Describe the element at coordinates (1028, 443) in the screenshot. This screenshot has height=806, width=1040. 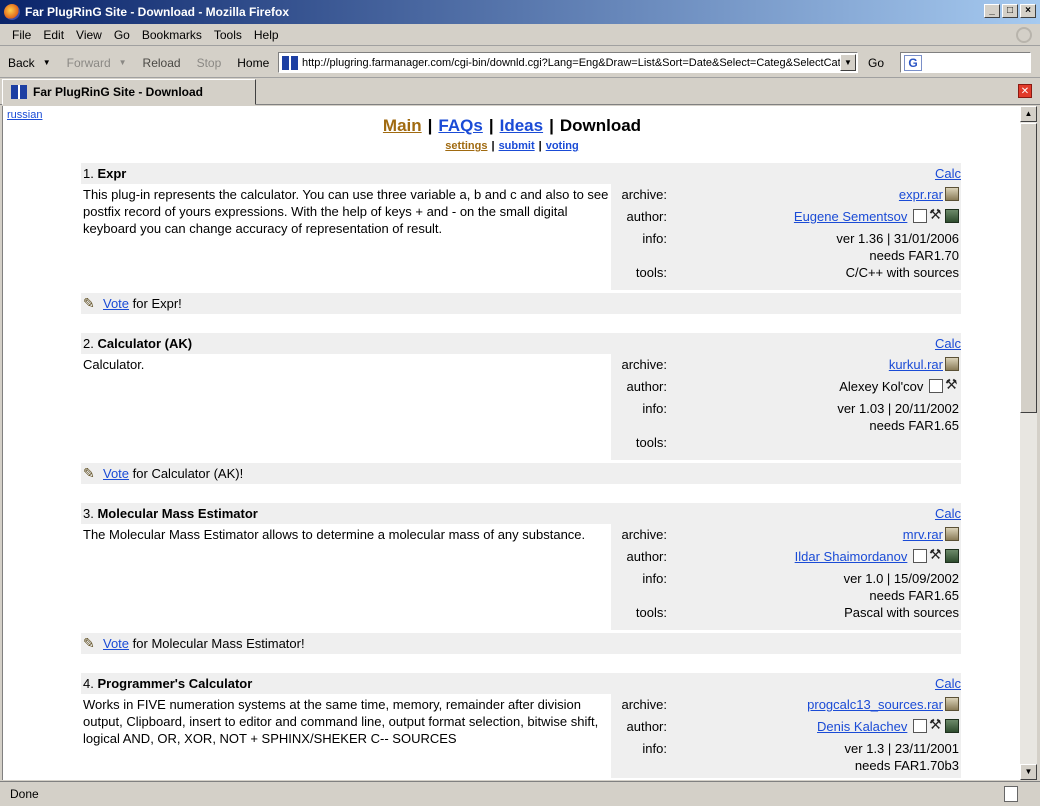
I see `vertical-scrollbar: ▲ ▼` at that location.